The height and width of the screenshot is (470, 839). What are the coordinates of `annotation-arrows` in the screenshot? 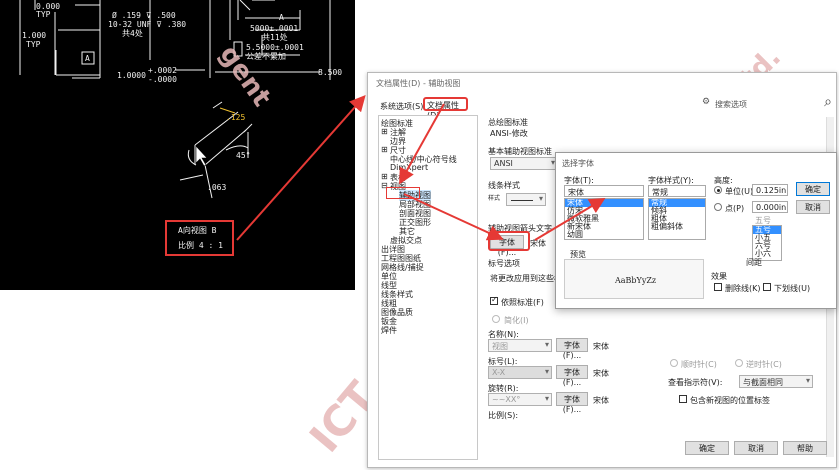 It's located at (421, 168).